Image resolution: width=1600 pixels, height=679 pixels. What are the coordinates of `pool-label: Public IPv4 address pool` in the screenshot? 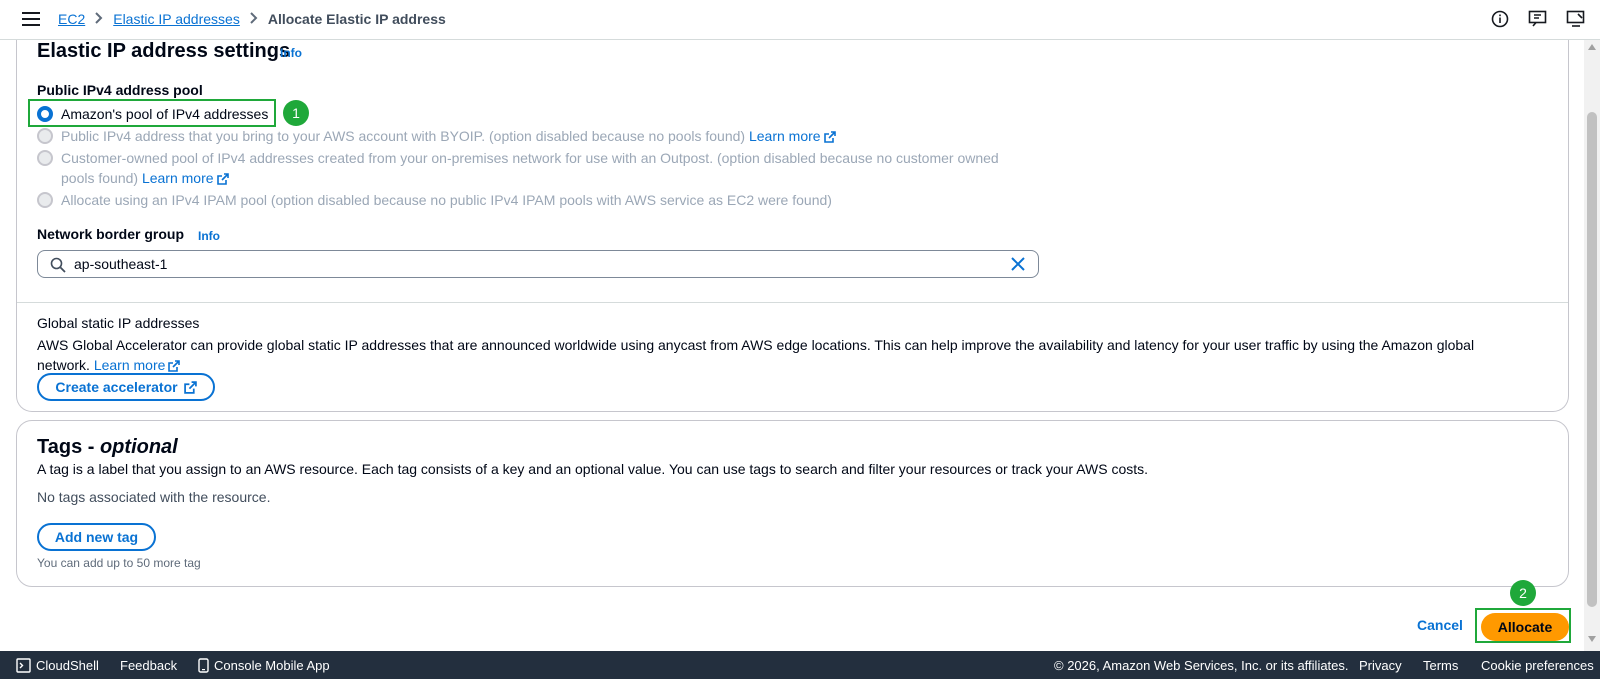 It's located at (120, 90).